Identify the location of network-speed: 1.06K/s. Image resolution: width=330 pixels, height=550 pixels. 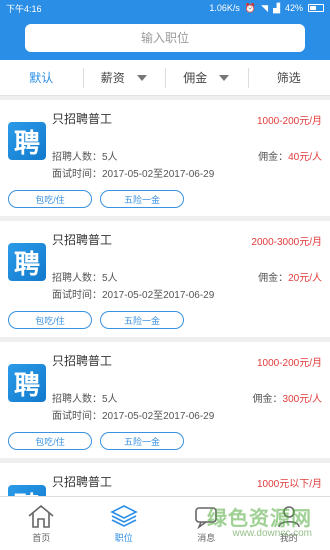
(224, 8).